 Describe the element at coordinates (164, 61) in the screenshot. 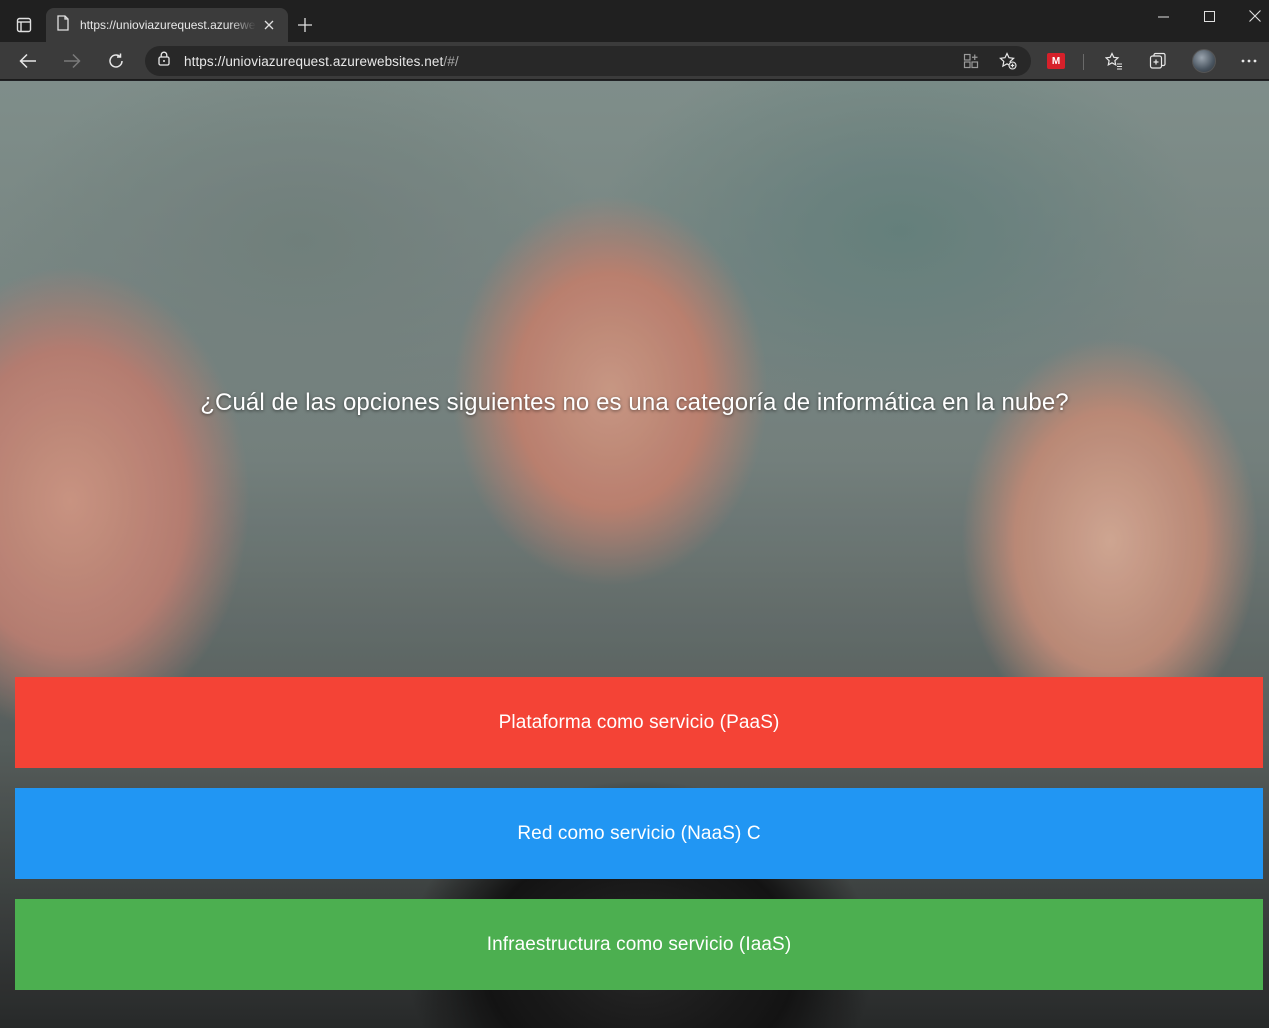

I see `lock-icon` at that location.